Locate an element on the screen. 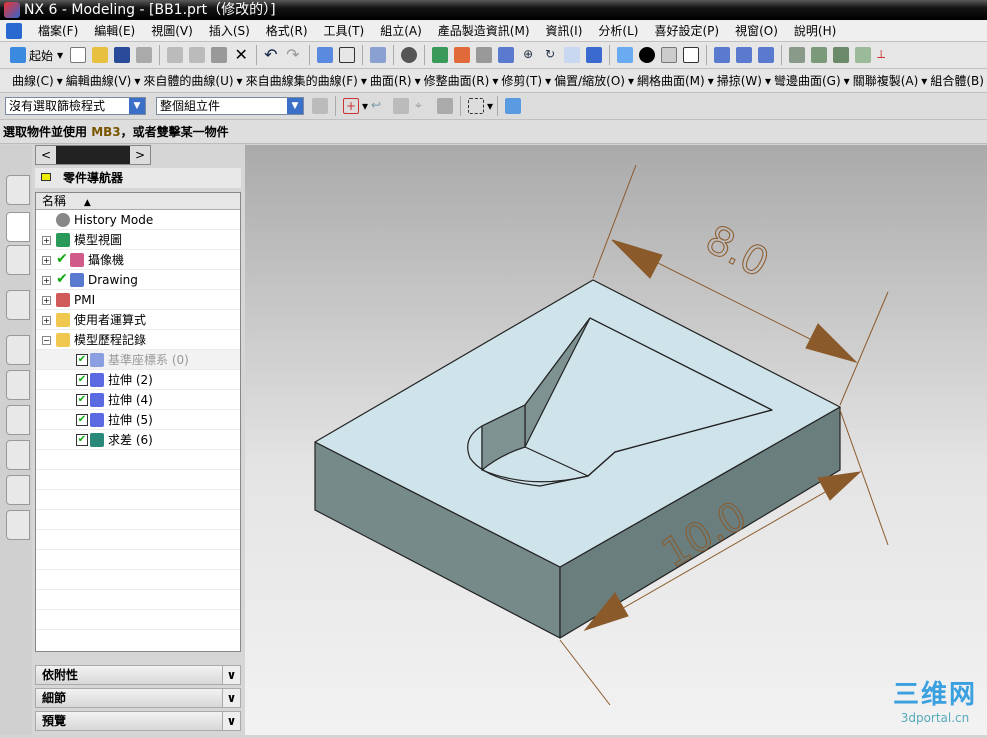 Image resolution: width=987 pixels, height=738 pixels. menu-pmi: 產品製造資訊(M) is located at coordinates (484, 30).